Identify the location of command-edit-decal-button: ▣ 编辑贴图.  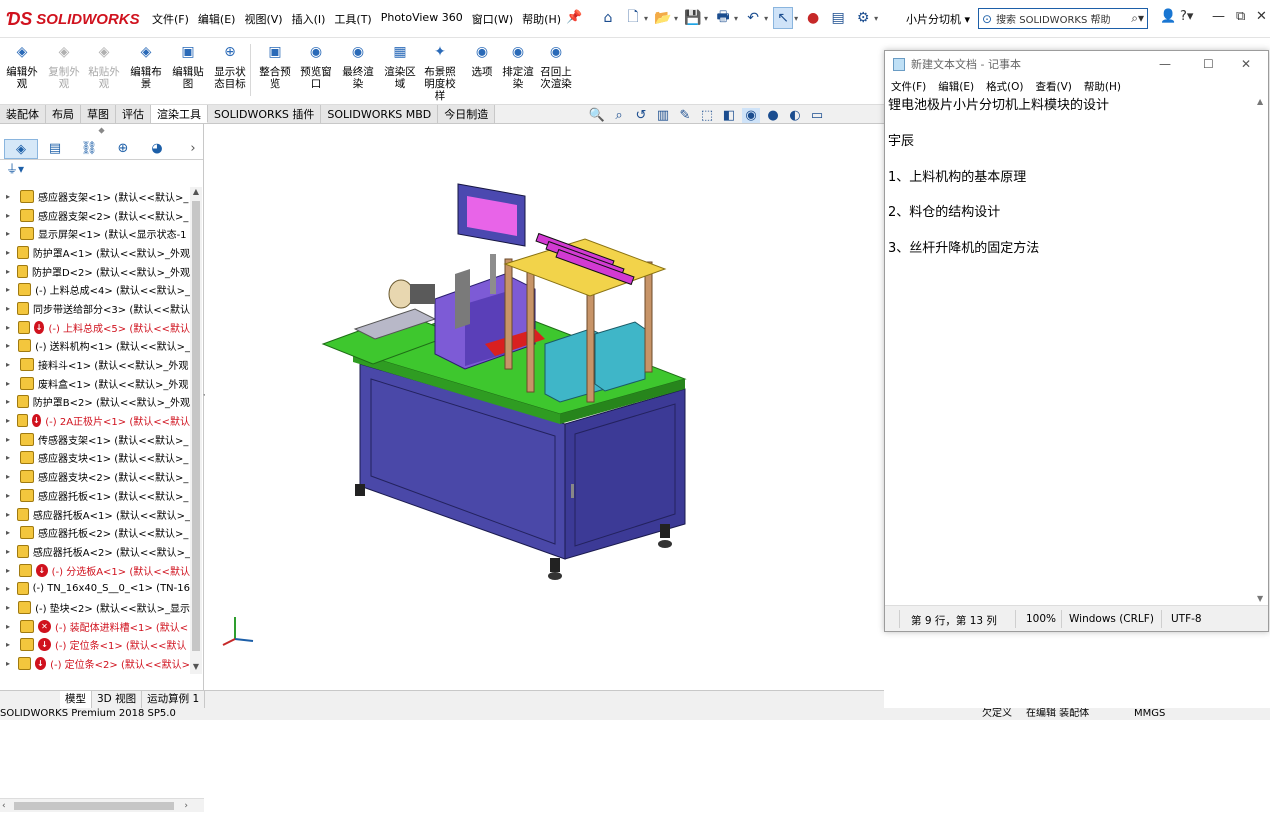
(188, 67).